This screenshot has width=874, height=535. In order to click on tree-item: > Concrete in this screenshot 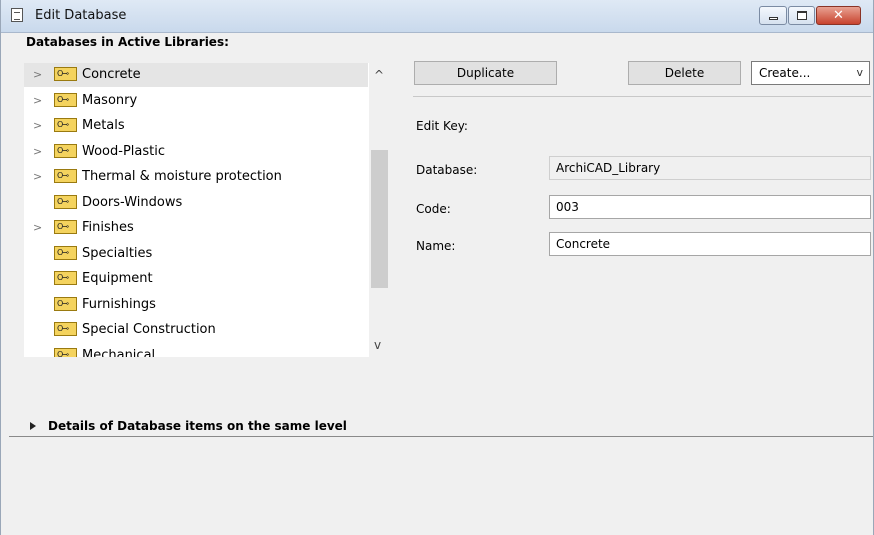, I will do `click(196, 75)`.